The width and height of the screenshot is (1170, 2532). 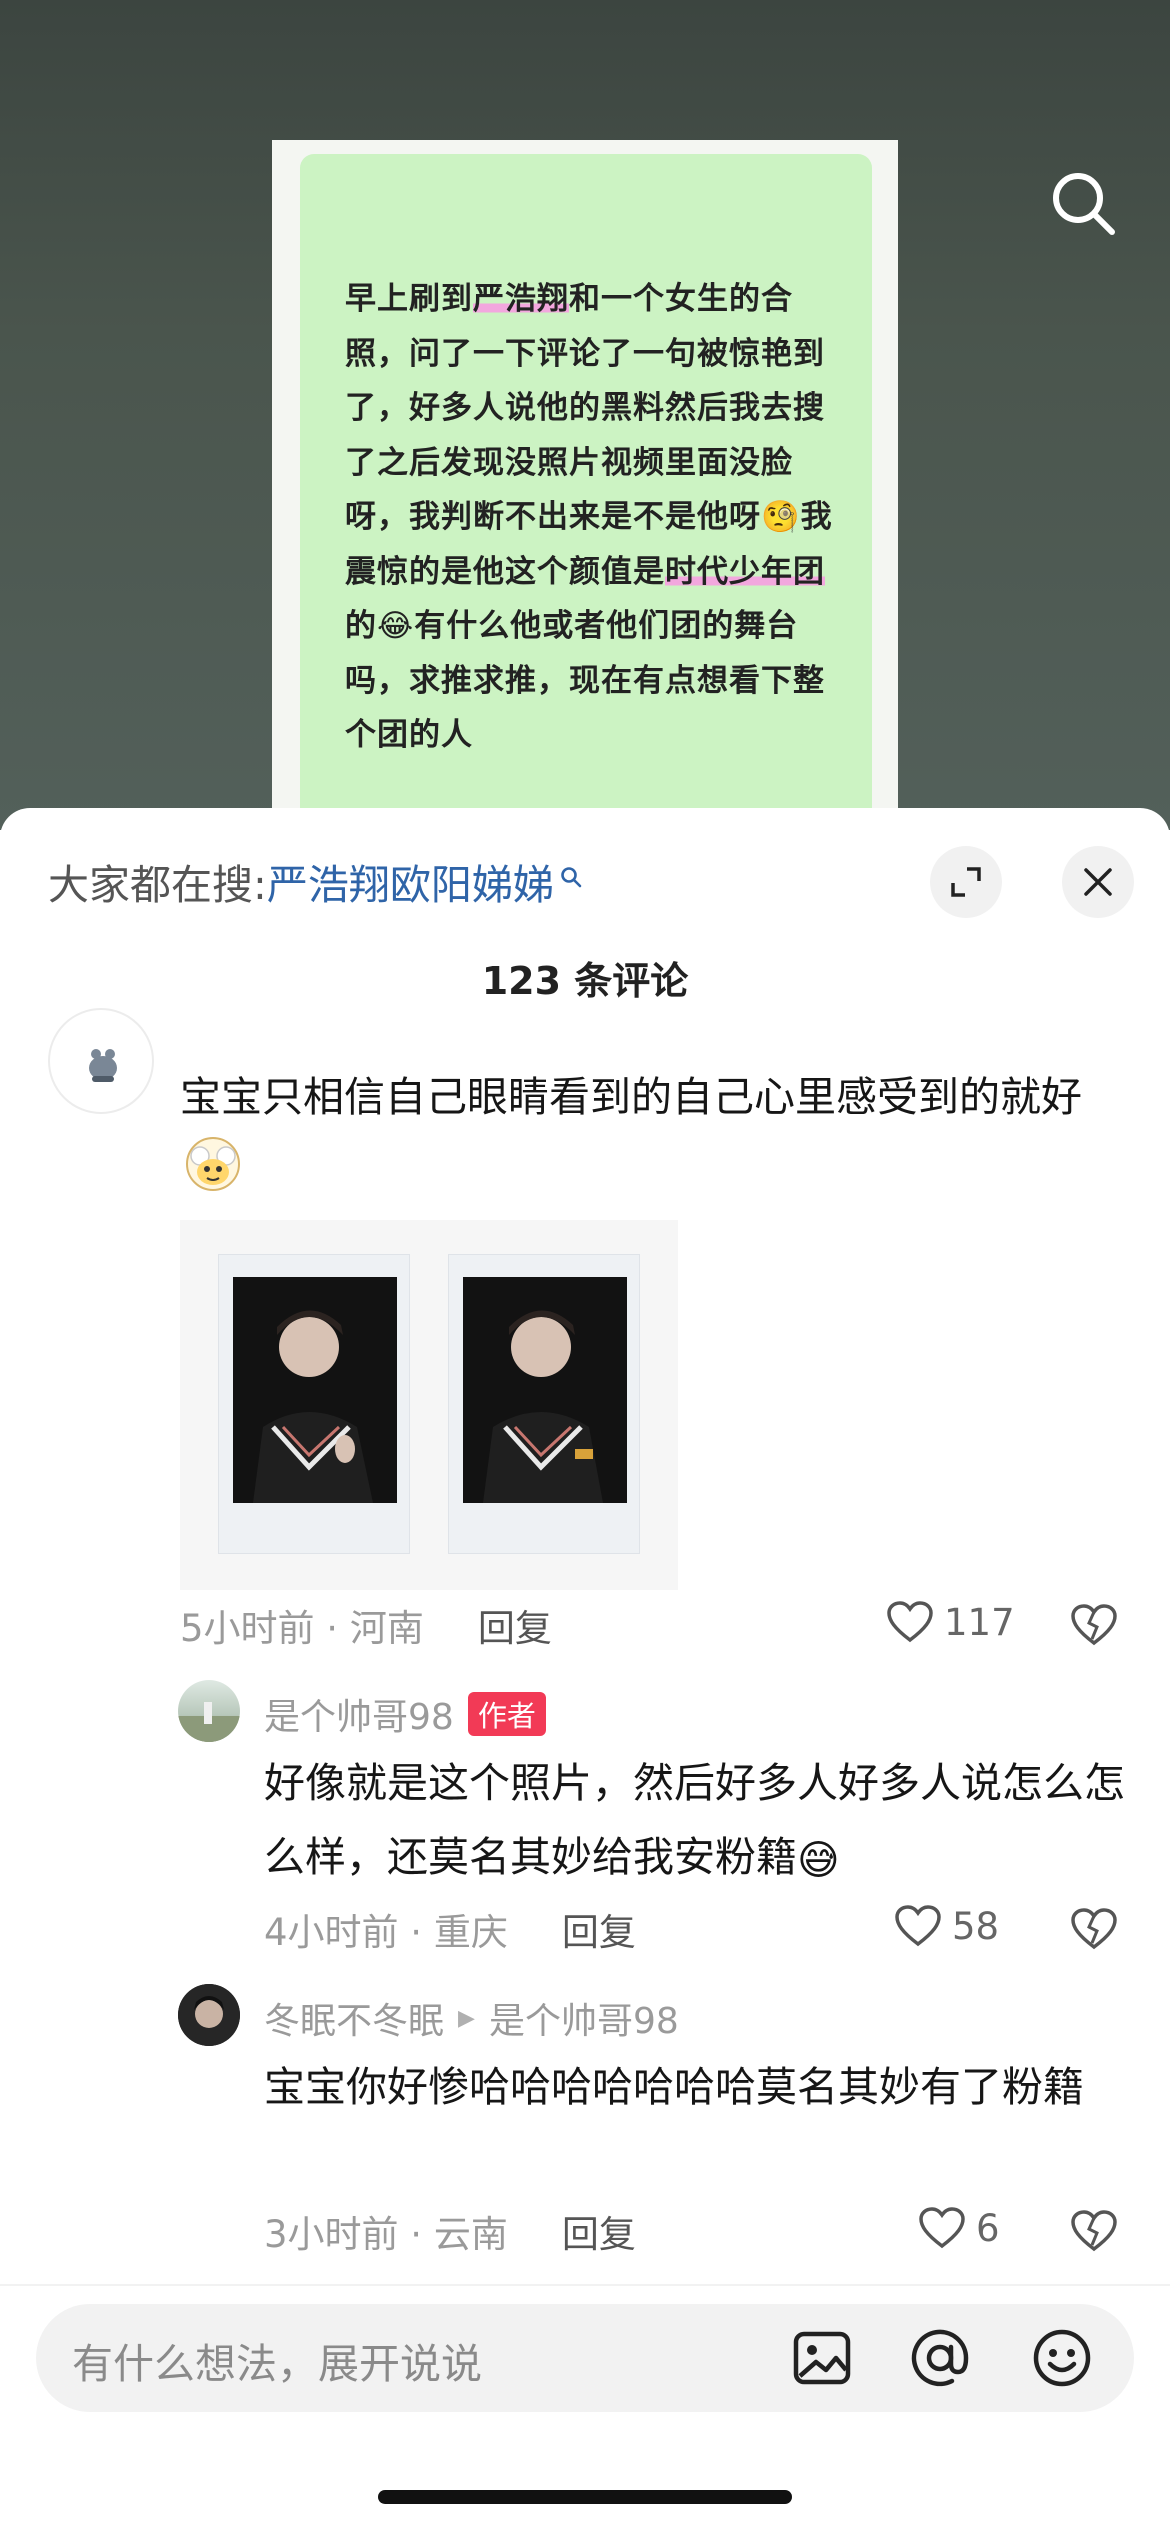 I want to click on like-button: 117, so click(x=950, y=1622).